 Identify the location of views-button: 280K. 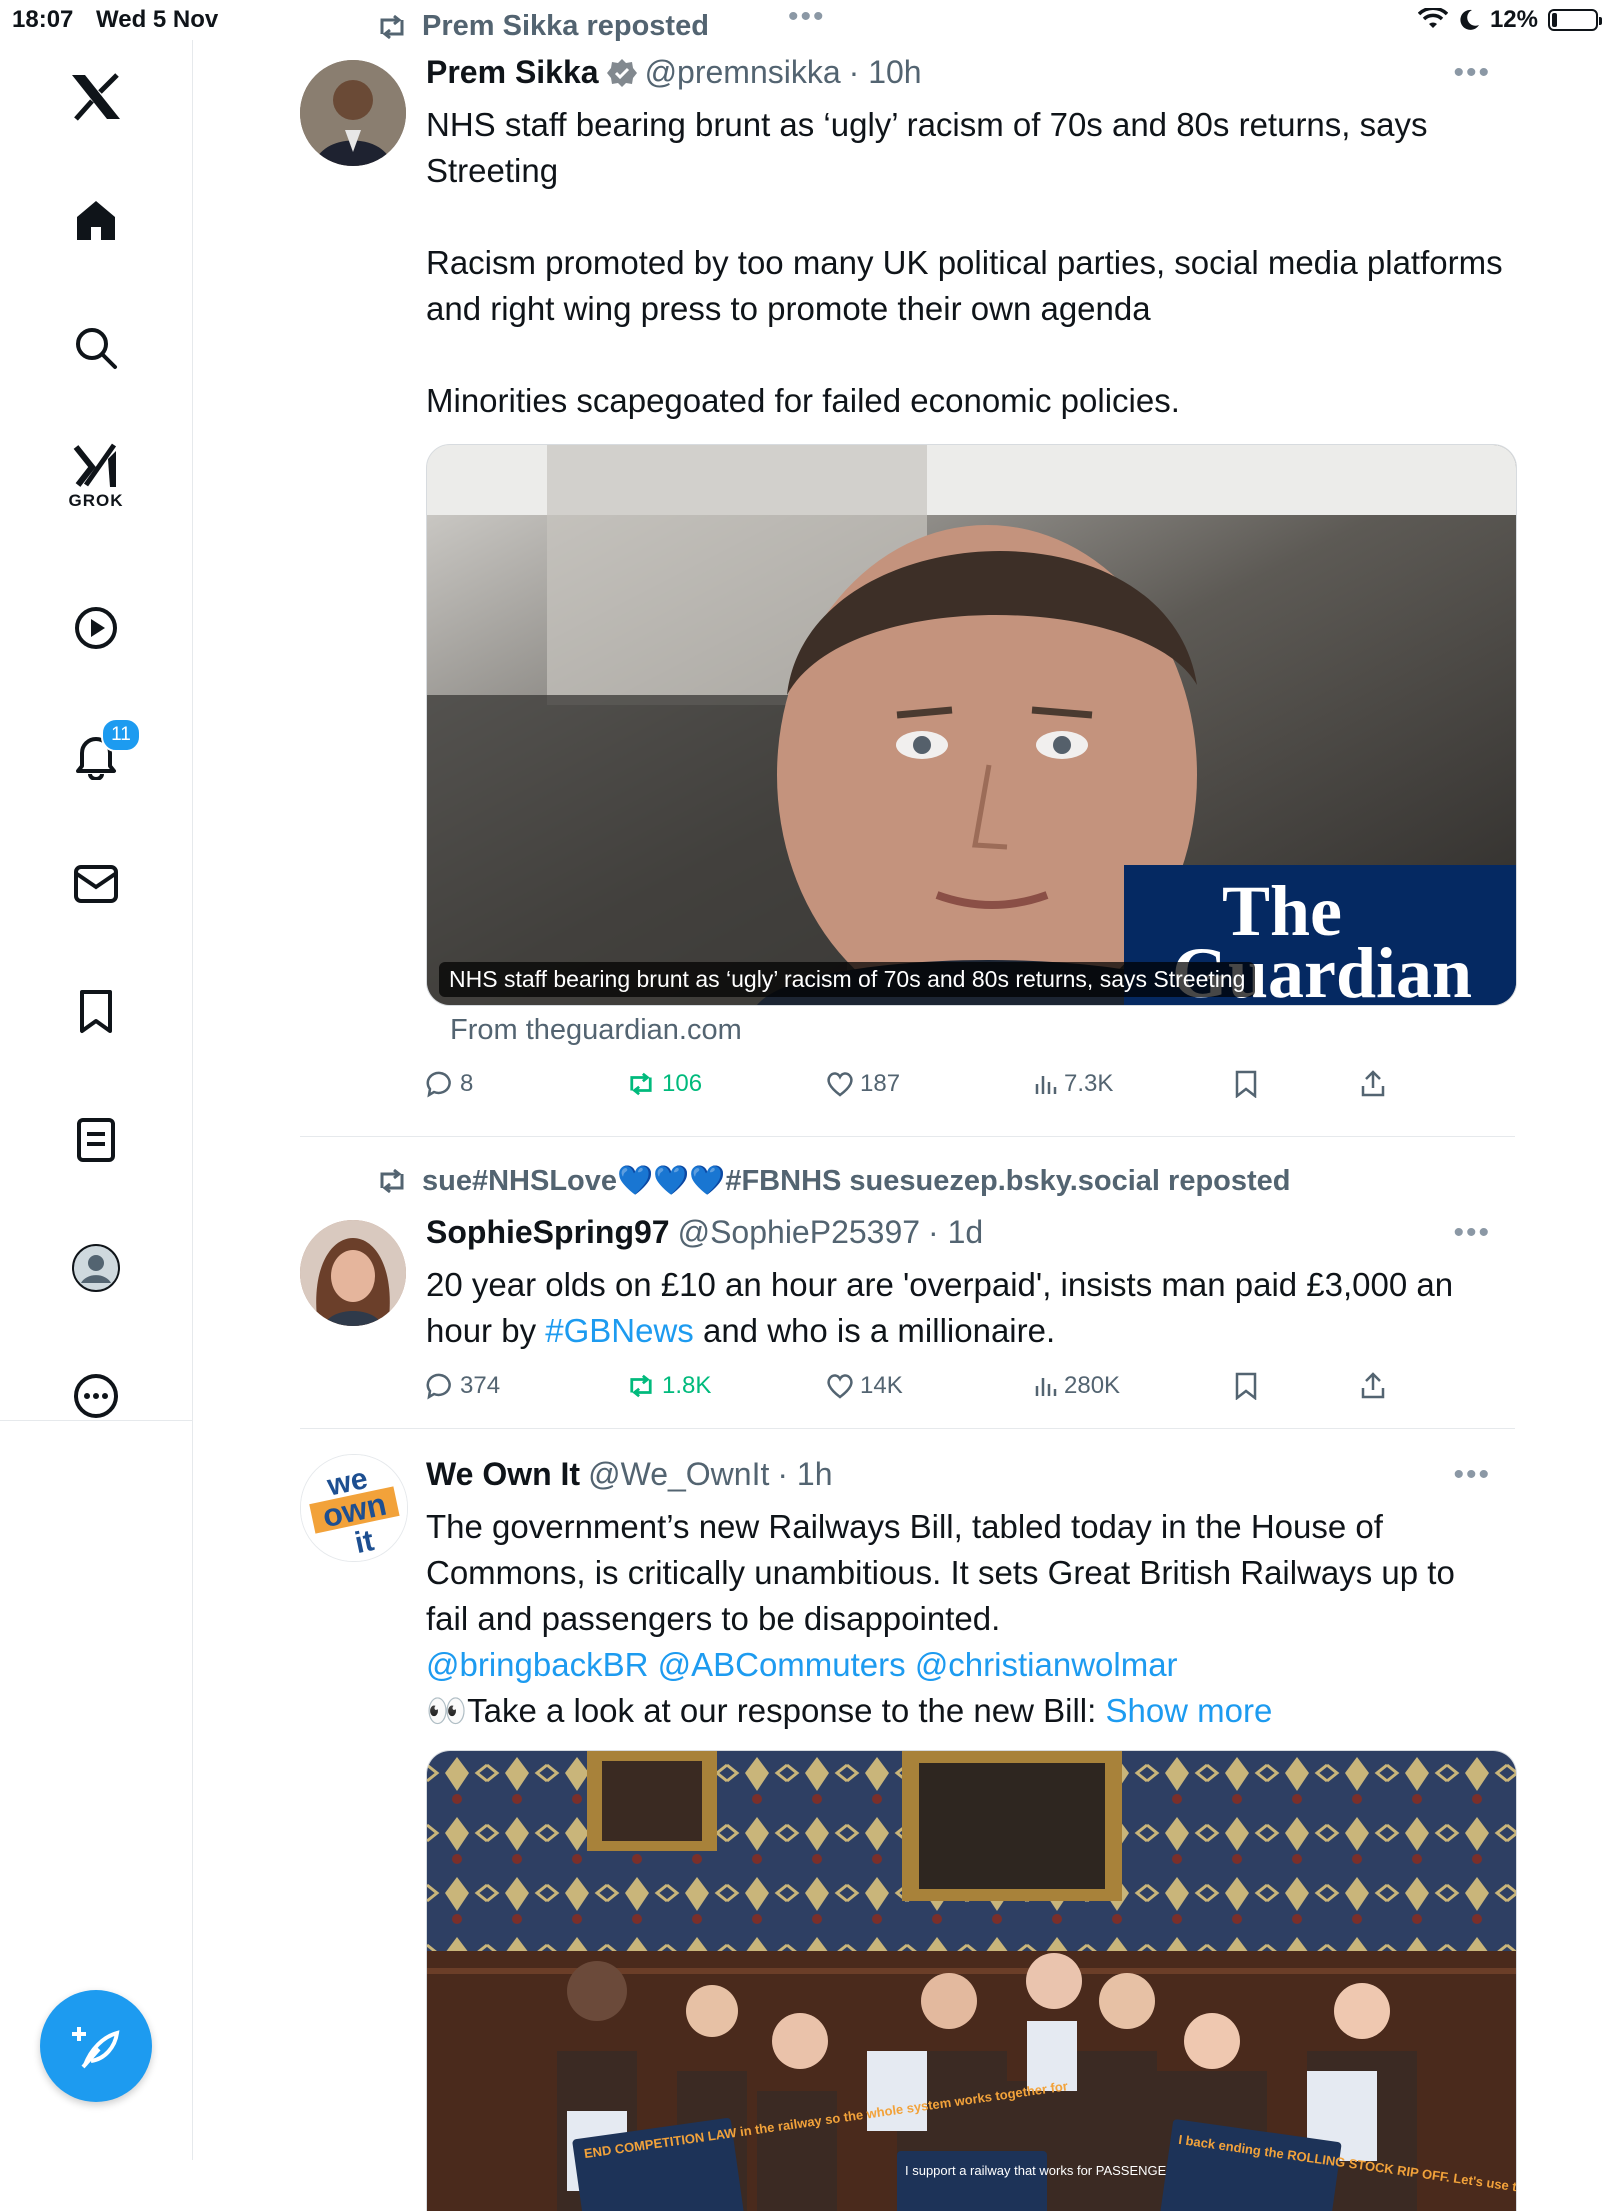
(1077, 1386).